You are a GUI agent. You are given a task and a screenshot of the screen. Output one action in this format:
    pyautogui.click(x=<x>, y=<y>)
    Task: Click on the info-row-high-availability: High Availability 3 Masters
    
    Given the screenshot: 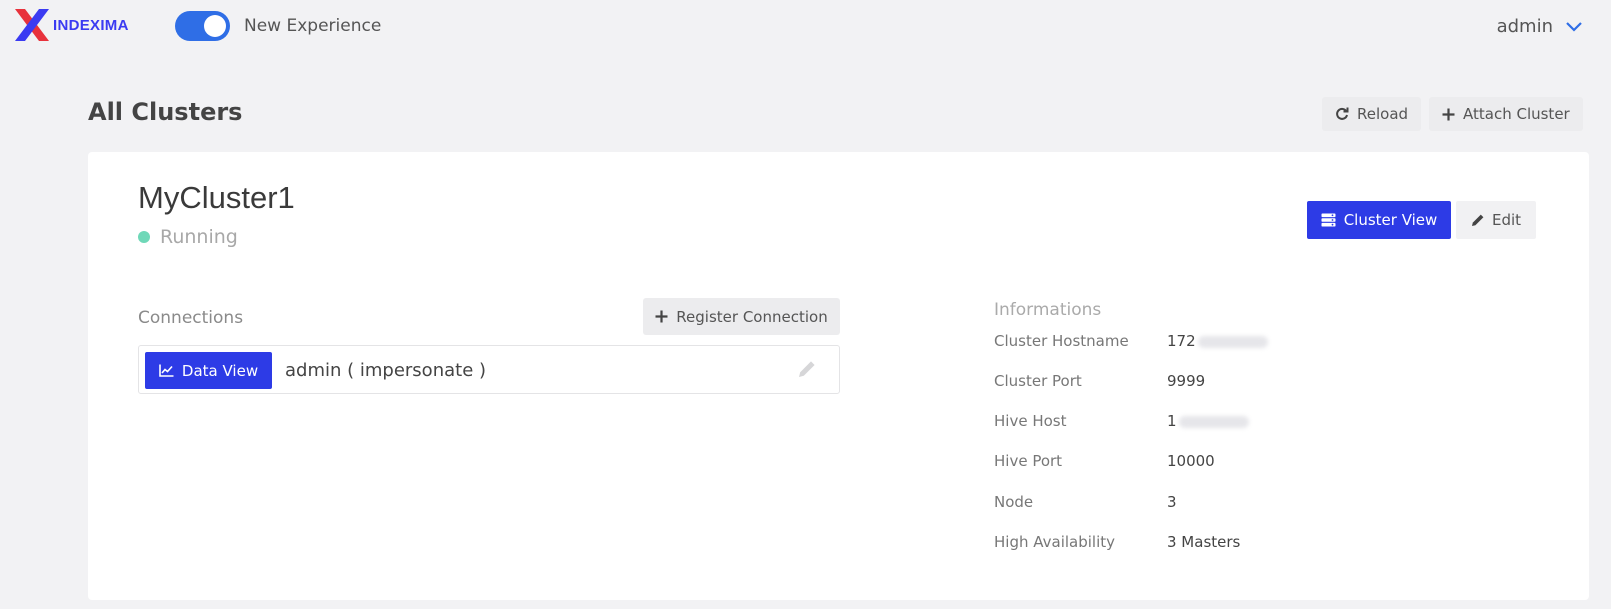 What is the action you would take?
    pyautogui.click(x=1117, y=542)
    